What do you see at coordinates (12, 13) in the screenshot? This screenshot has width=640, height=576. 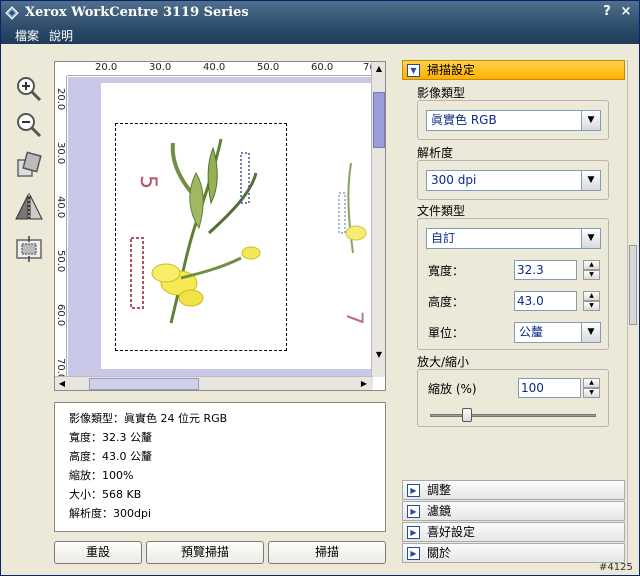 I see `xerox-logo-icon` at bounding box center [12, 13].